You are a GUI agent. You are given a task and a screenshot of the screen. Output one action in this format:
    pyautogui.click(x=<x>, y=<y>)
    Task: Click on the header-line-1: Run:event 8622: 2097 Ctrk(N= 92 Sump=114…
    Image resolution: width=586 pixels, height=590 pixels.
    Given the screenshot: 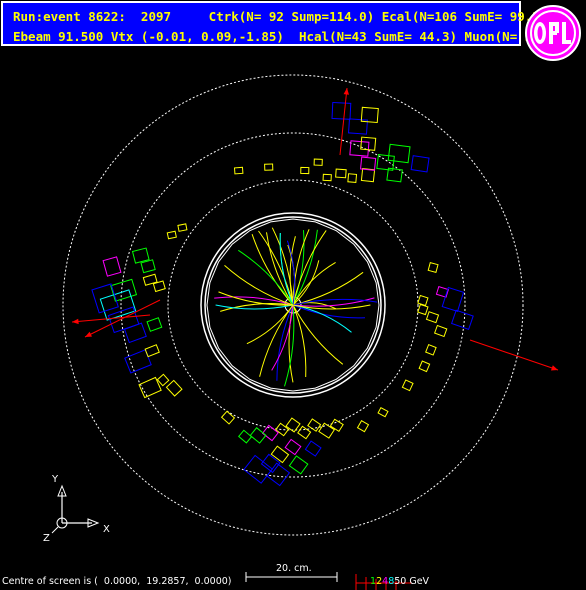 What is the action you would take?
    pyautogui.click(x=280, y=16)
    